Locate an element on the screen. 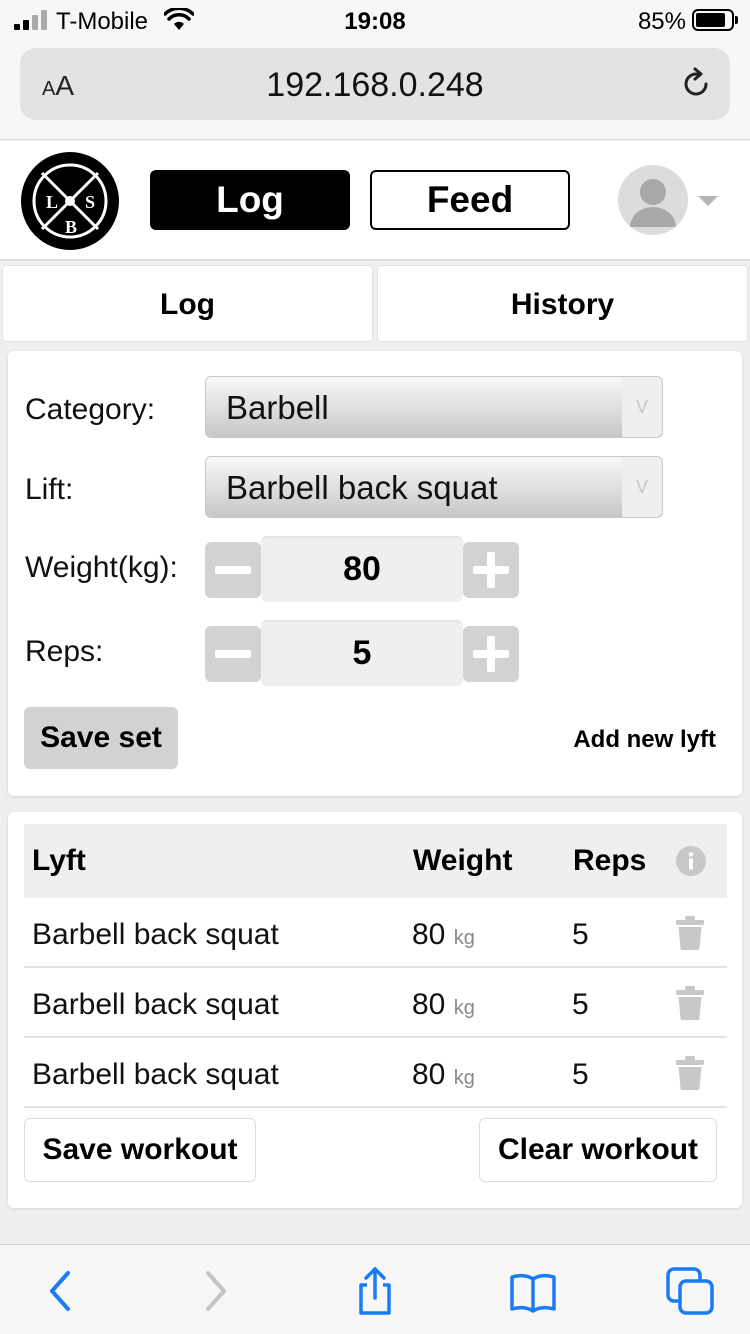 The width and height of the screenshot is (750, 1334). nav-feed-button: Feed is located at coordinates (470, 200).